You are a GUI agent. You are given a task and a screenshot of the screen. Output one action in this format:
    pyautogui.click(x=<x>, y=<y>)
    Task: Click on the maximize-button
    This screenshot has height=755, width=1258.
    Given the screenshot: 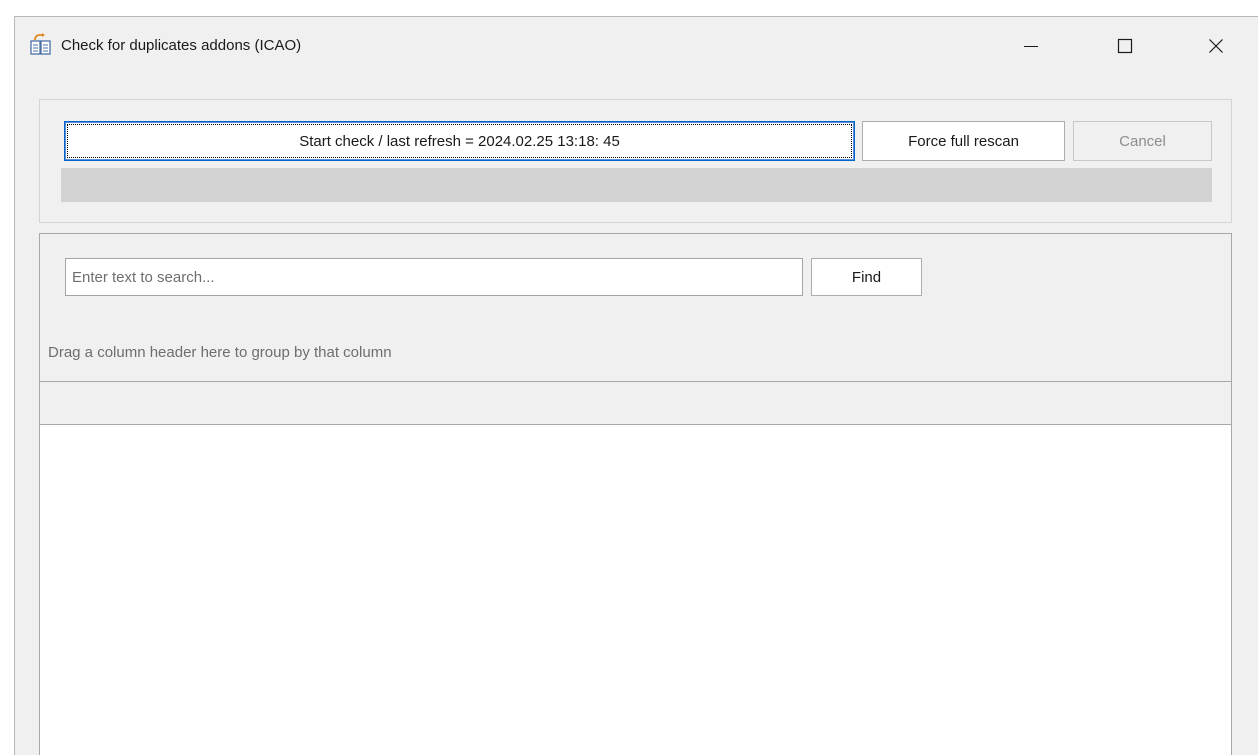 What is the action you would take?
    pyautogui.click(x=1125, y=46)
    